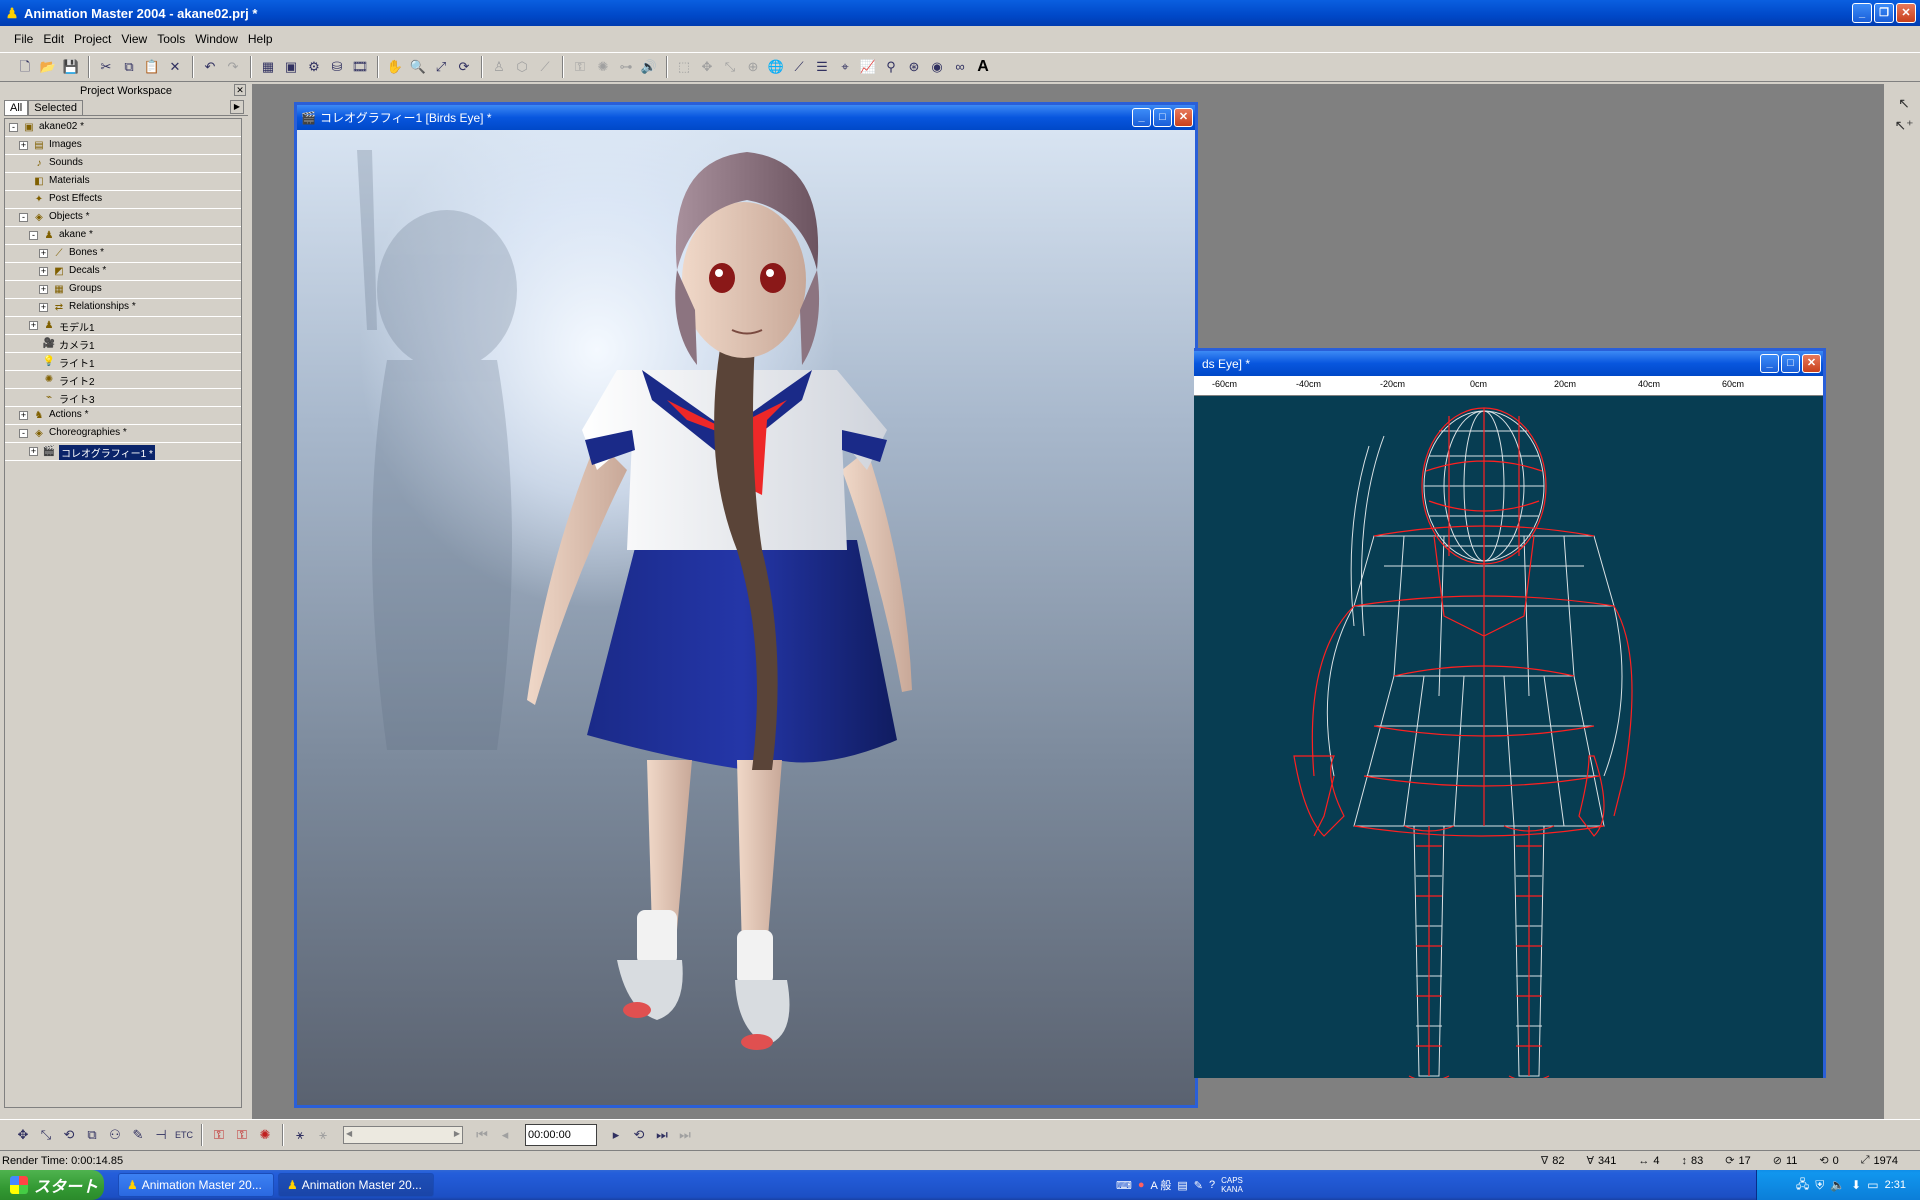 The height and width of the screenshot is (1200, 1920). Describe the element at coordinates (937, 67) in the screenshot. I see `ball-icon: ◉` at that location.